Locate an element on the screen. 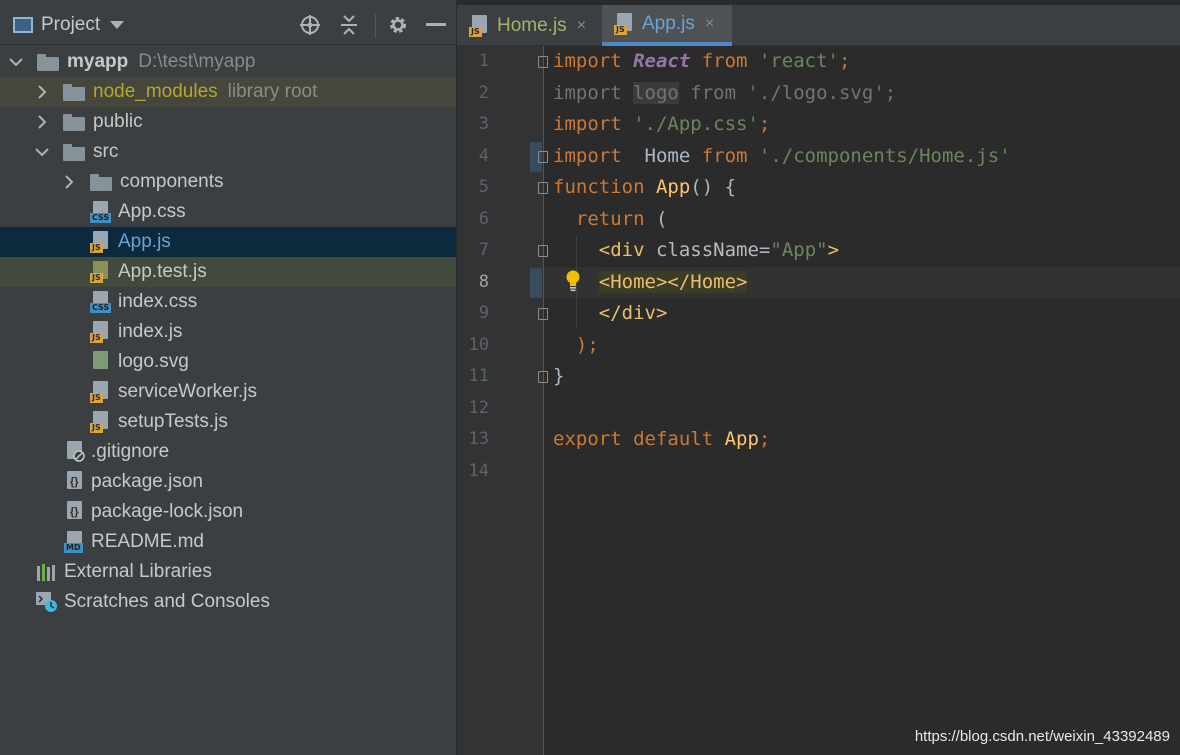  tree-item-label: public is located at coordinates (118, 121).